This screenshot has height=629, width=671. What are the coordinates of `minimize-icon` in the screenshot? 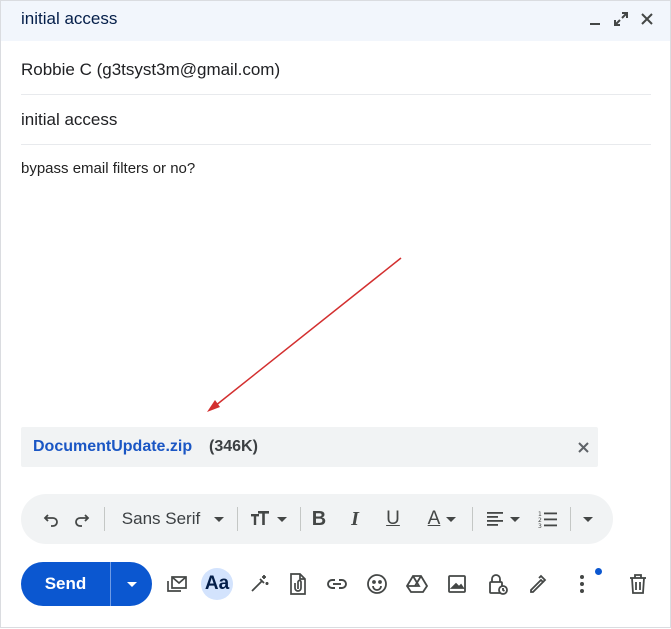 It's located at (595, 19).